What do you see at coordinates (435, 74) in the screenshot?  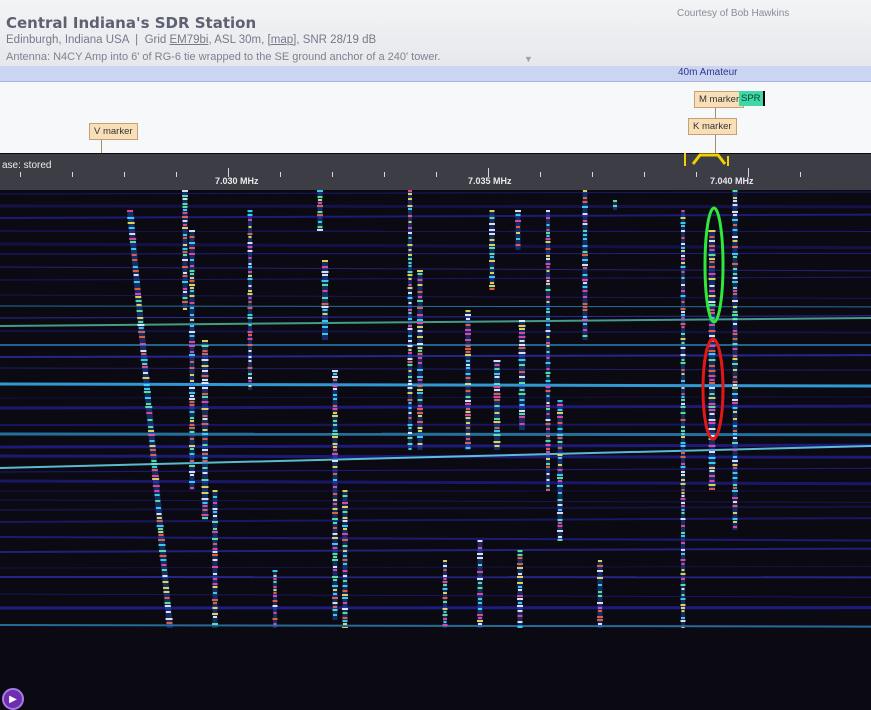 I see `band-bar: 40m Amateur` at bounding box center [435, 74].